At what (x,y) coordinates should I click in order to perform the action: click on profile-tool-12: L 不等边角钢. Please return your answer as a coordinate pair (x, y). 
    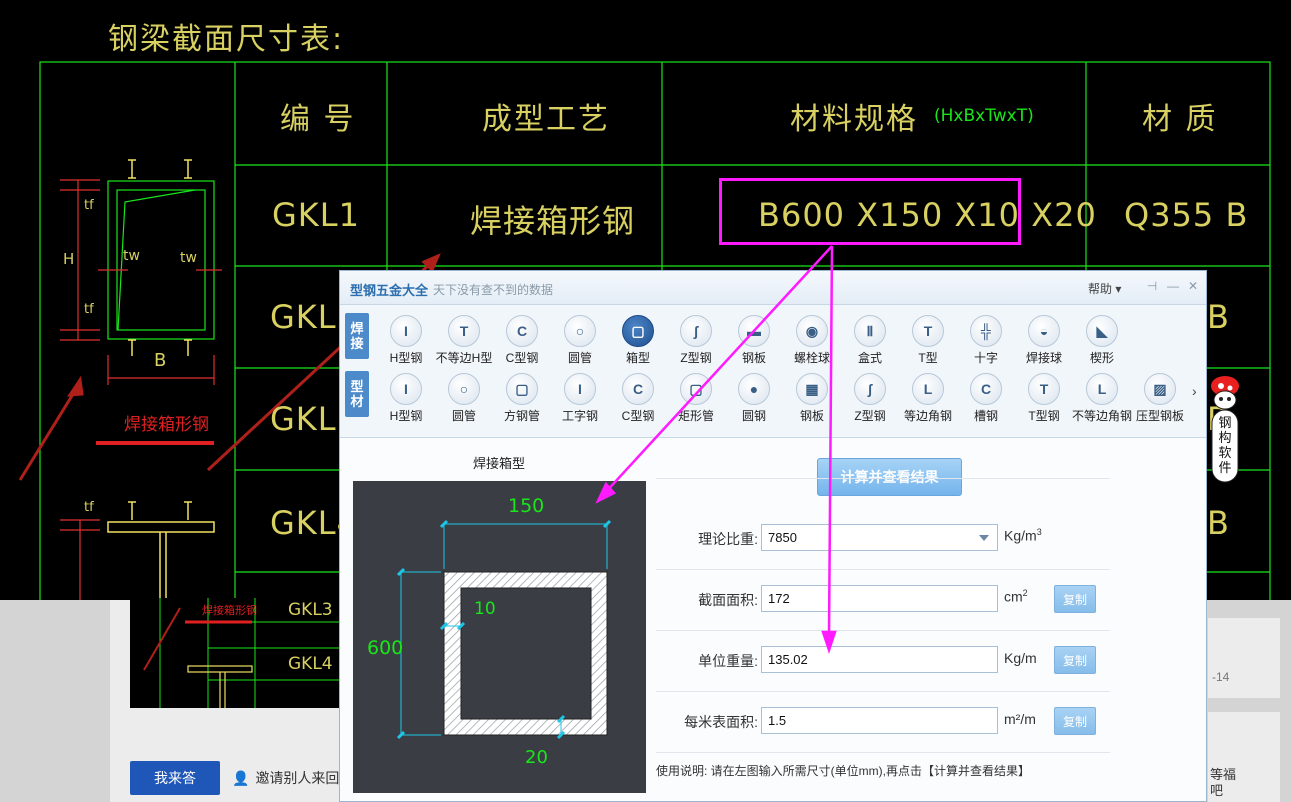
    Looking at the image, I should click on (1102, 399).